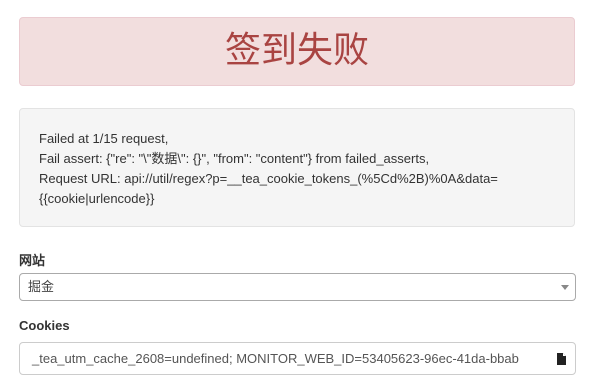 This screenshot has width=589, height=383. Describe the element at coordinates (297, 287) in the screenshot. I see `site-select: 掘金` at that location.